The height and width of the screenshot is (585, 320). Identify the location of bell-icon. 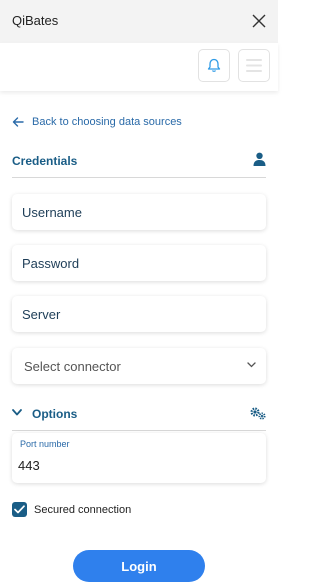
(214, 65).